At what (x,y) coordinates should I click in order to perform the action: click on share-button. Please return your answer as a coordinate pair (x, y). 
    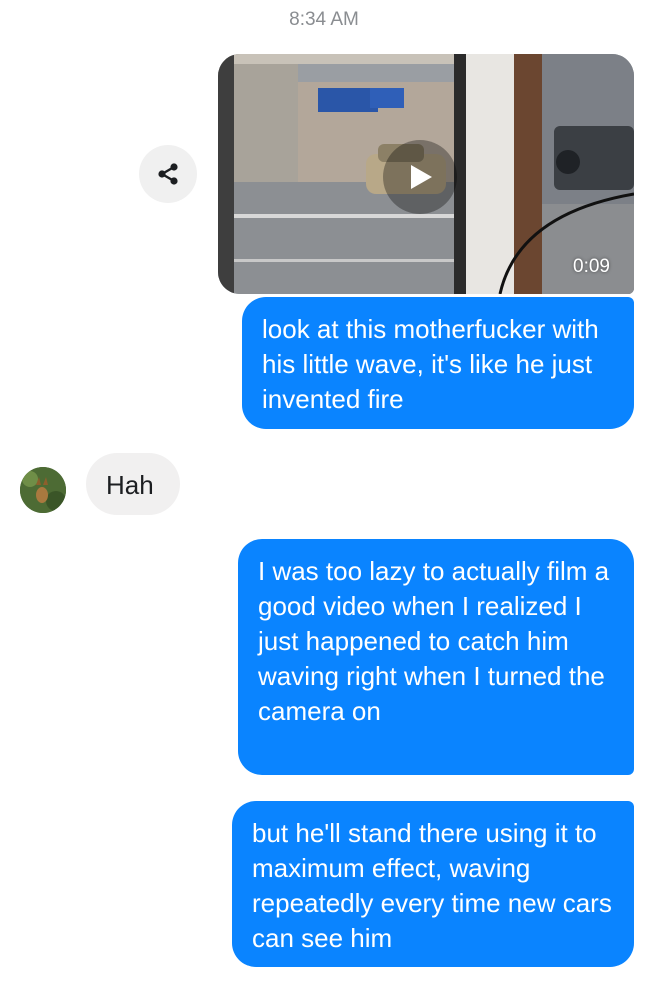
    Looking at the image, I should click on (168, 174).